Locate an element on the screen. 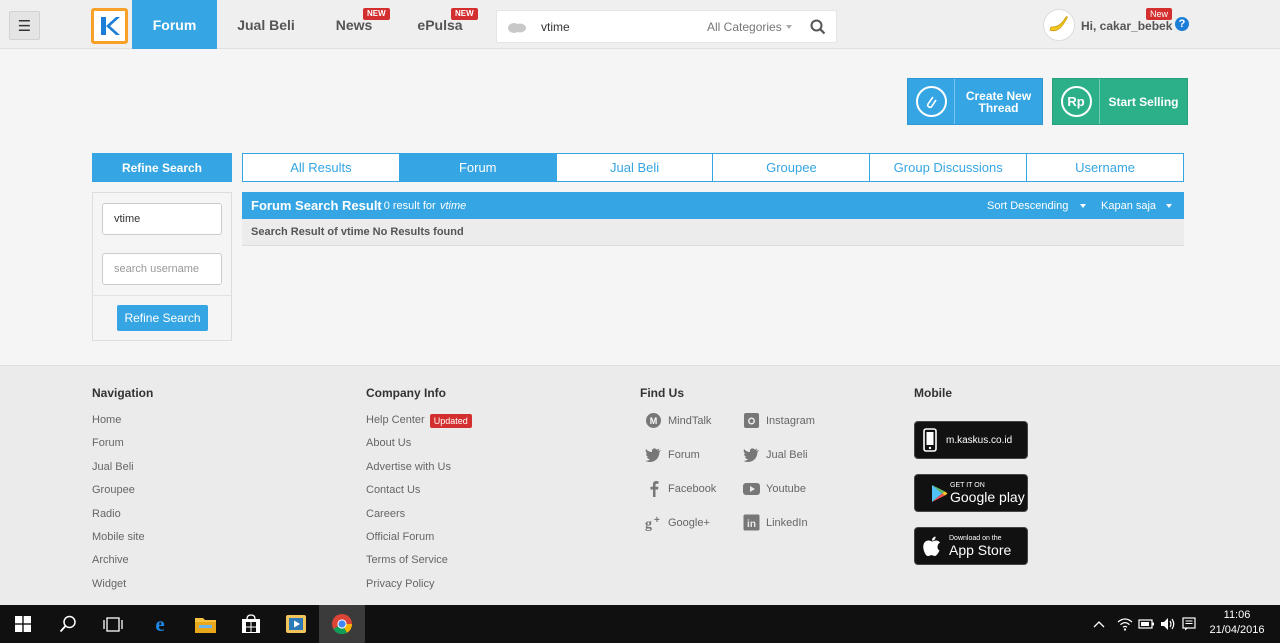 This screenshot has width=1280, height=643. chevron-down-icon is located at coordinates (789, 27).